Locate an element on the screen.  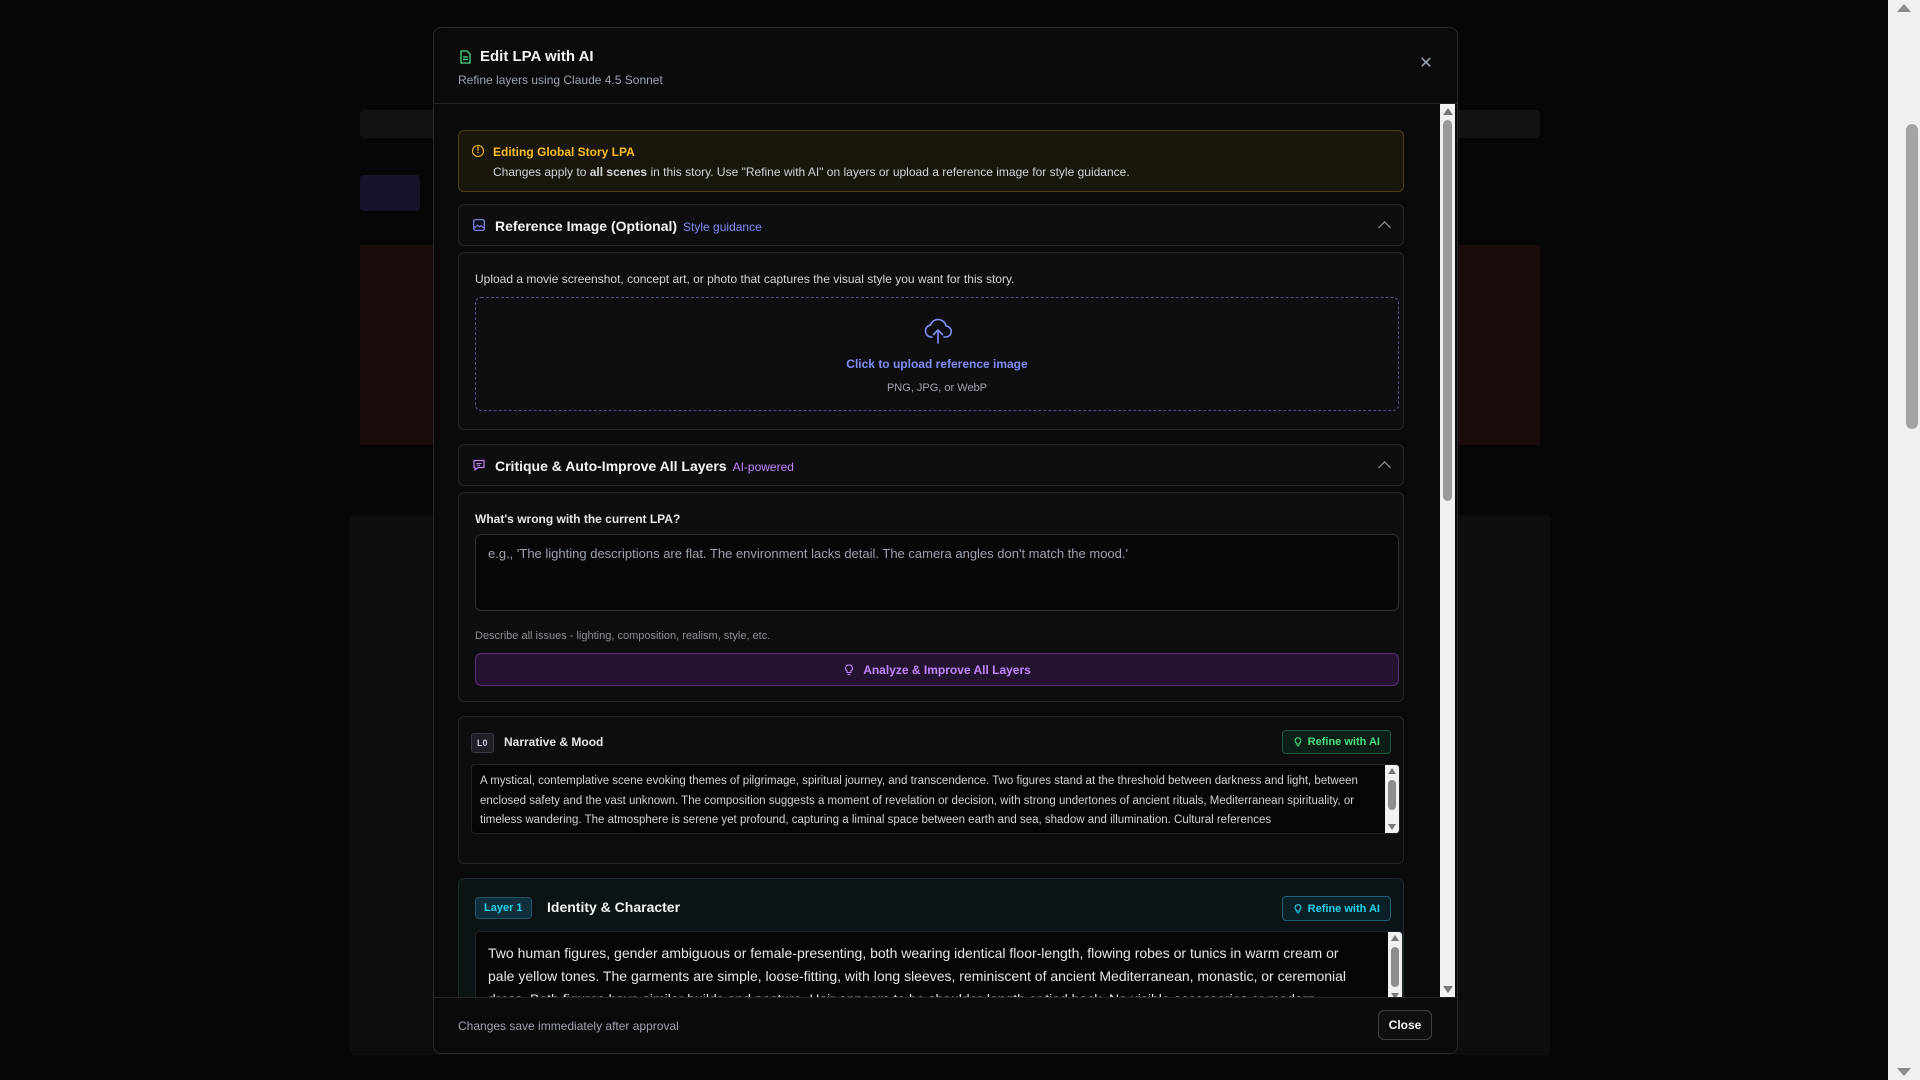
cloud-upload-icon is located at coordinates (938, 331).